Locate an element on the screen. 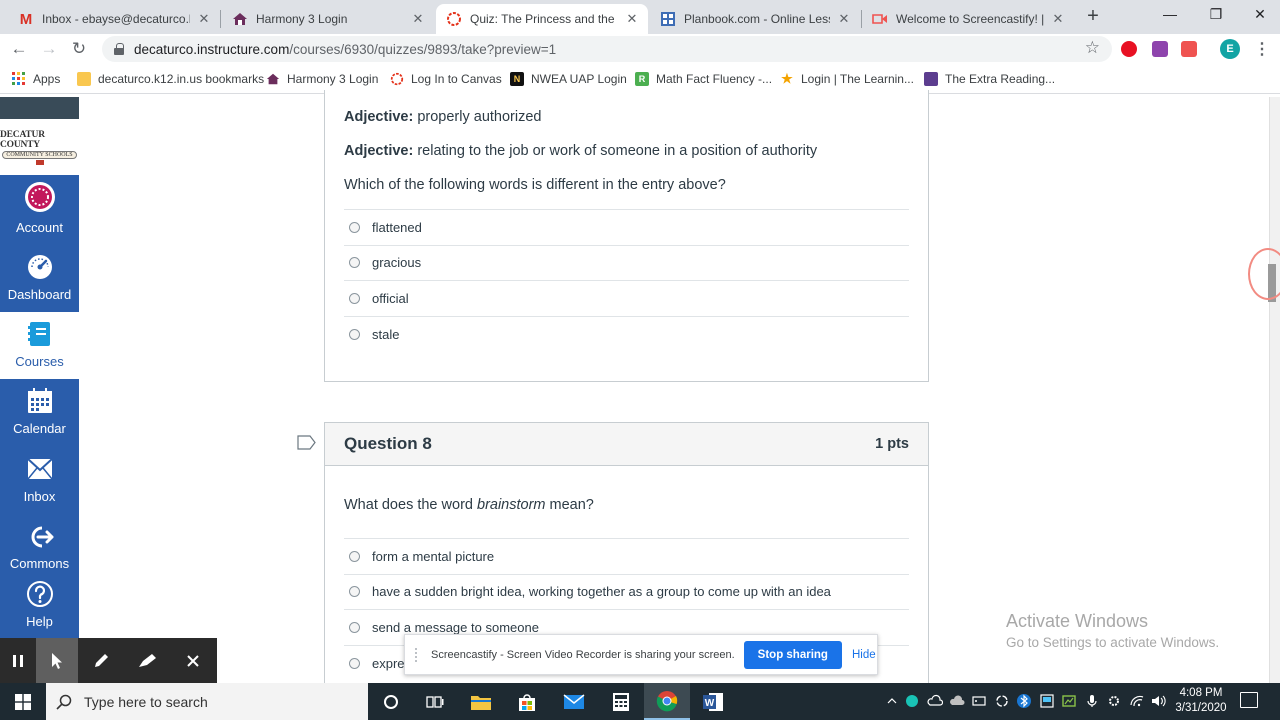  pause-icon is located at coordinates (18, 660).